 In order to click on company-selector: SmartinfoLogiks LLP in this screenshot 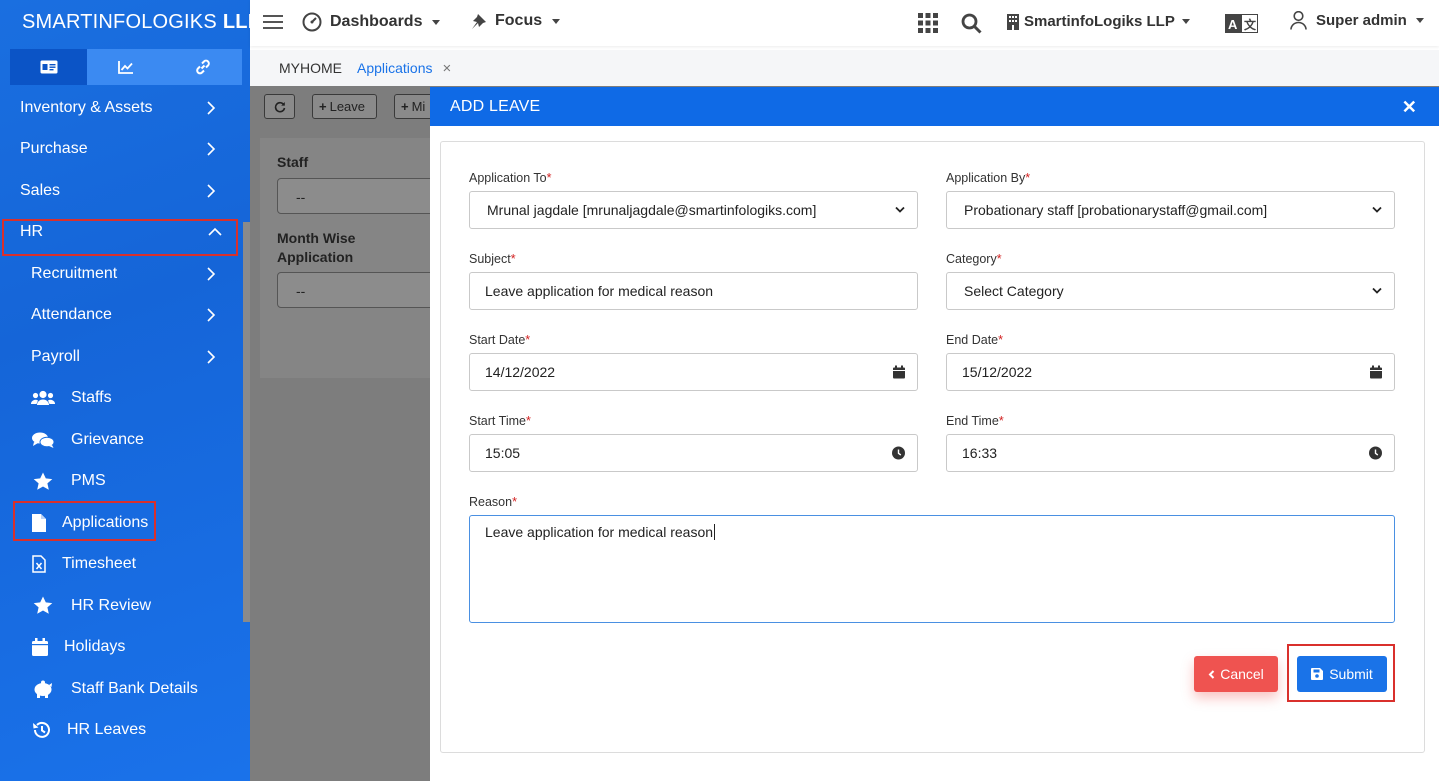, I will do `click(1098, 21)`.